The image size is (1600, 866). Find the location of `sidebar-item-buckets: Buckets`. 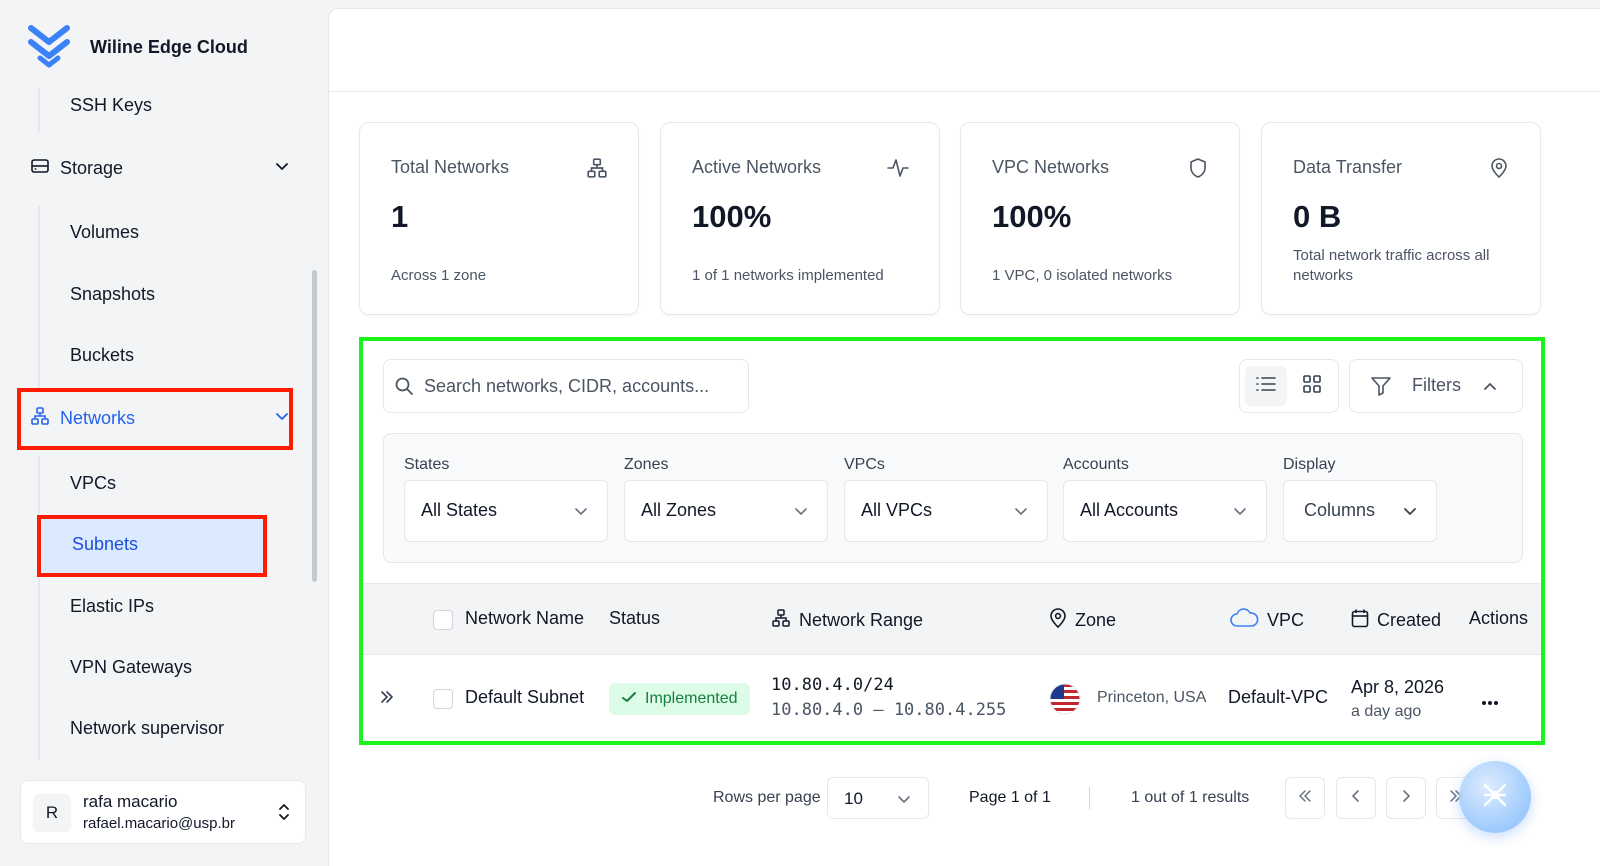

sidebar-item-buckets: Buckets is located at coordinates (102, 355).